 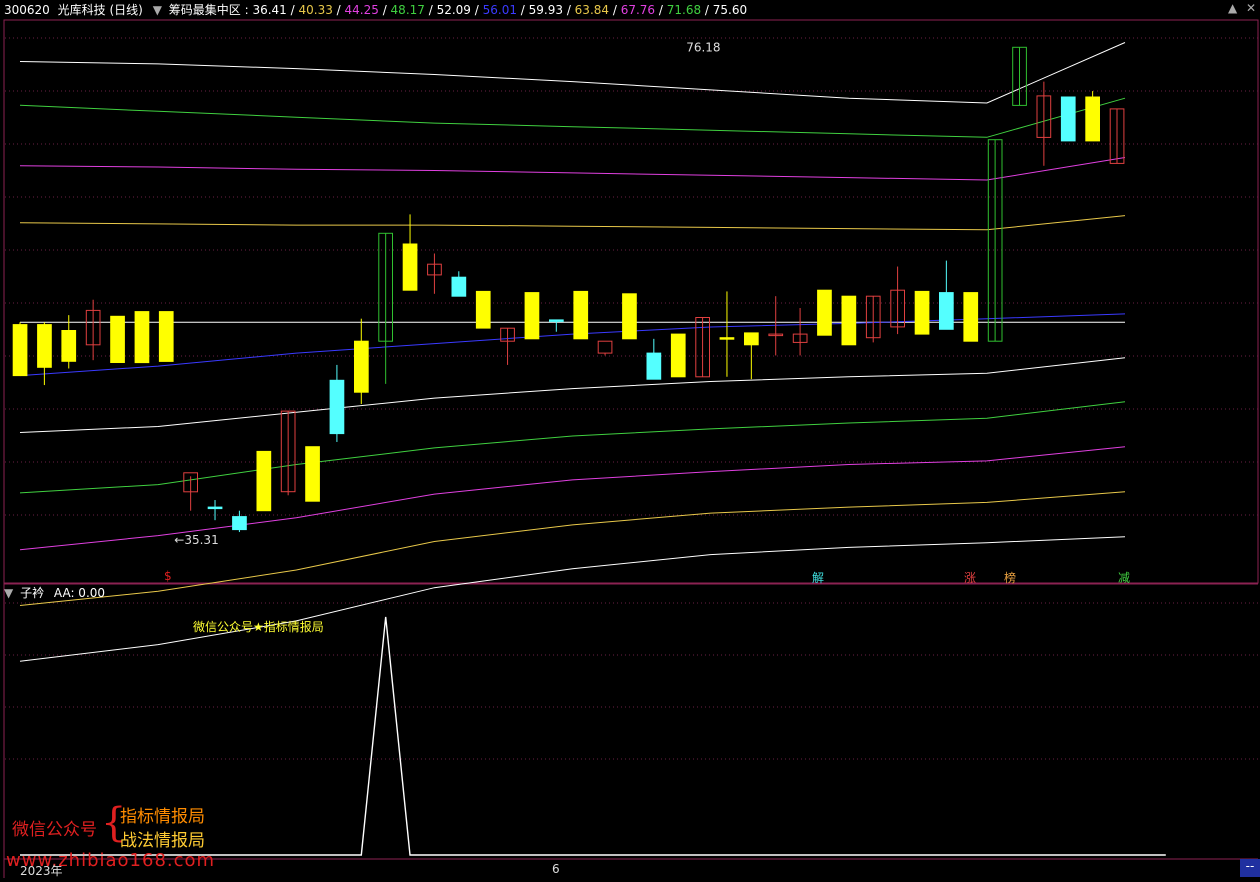 I want to click on stock-code: 300620, so click(x=27, y=10).